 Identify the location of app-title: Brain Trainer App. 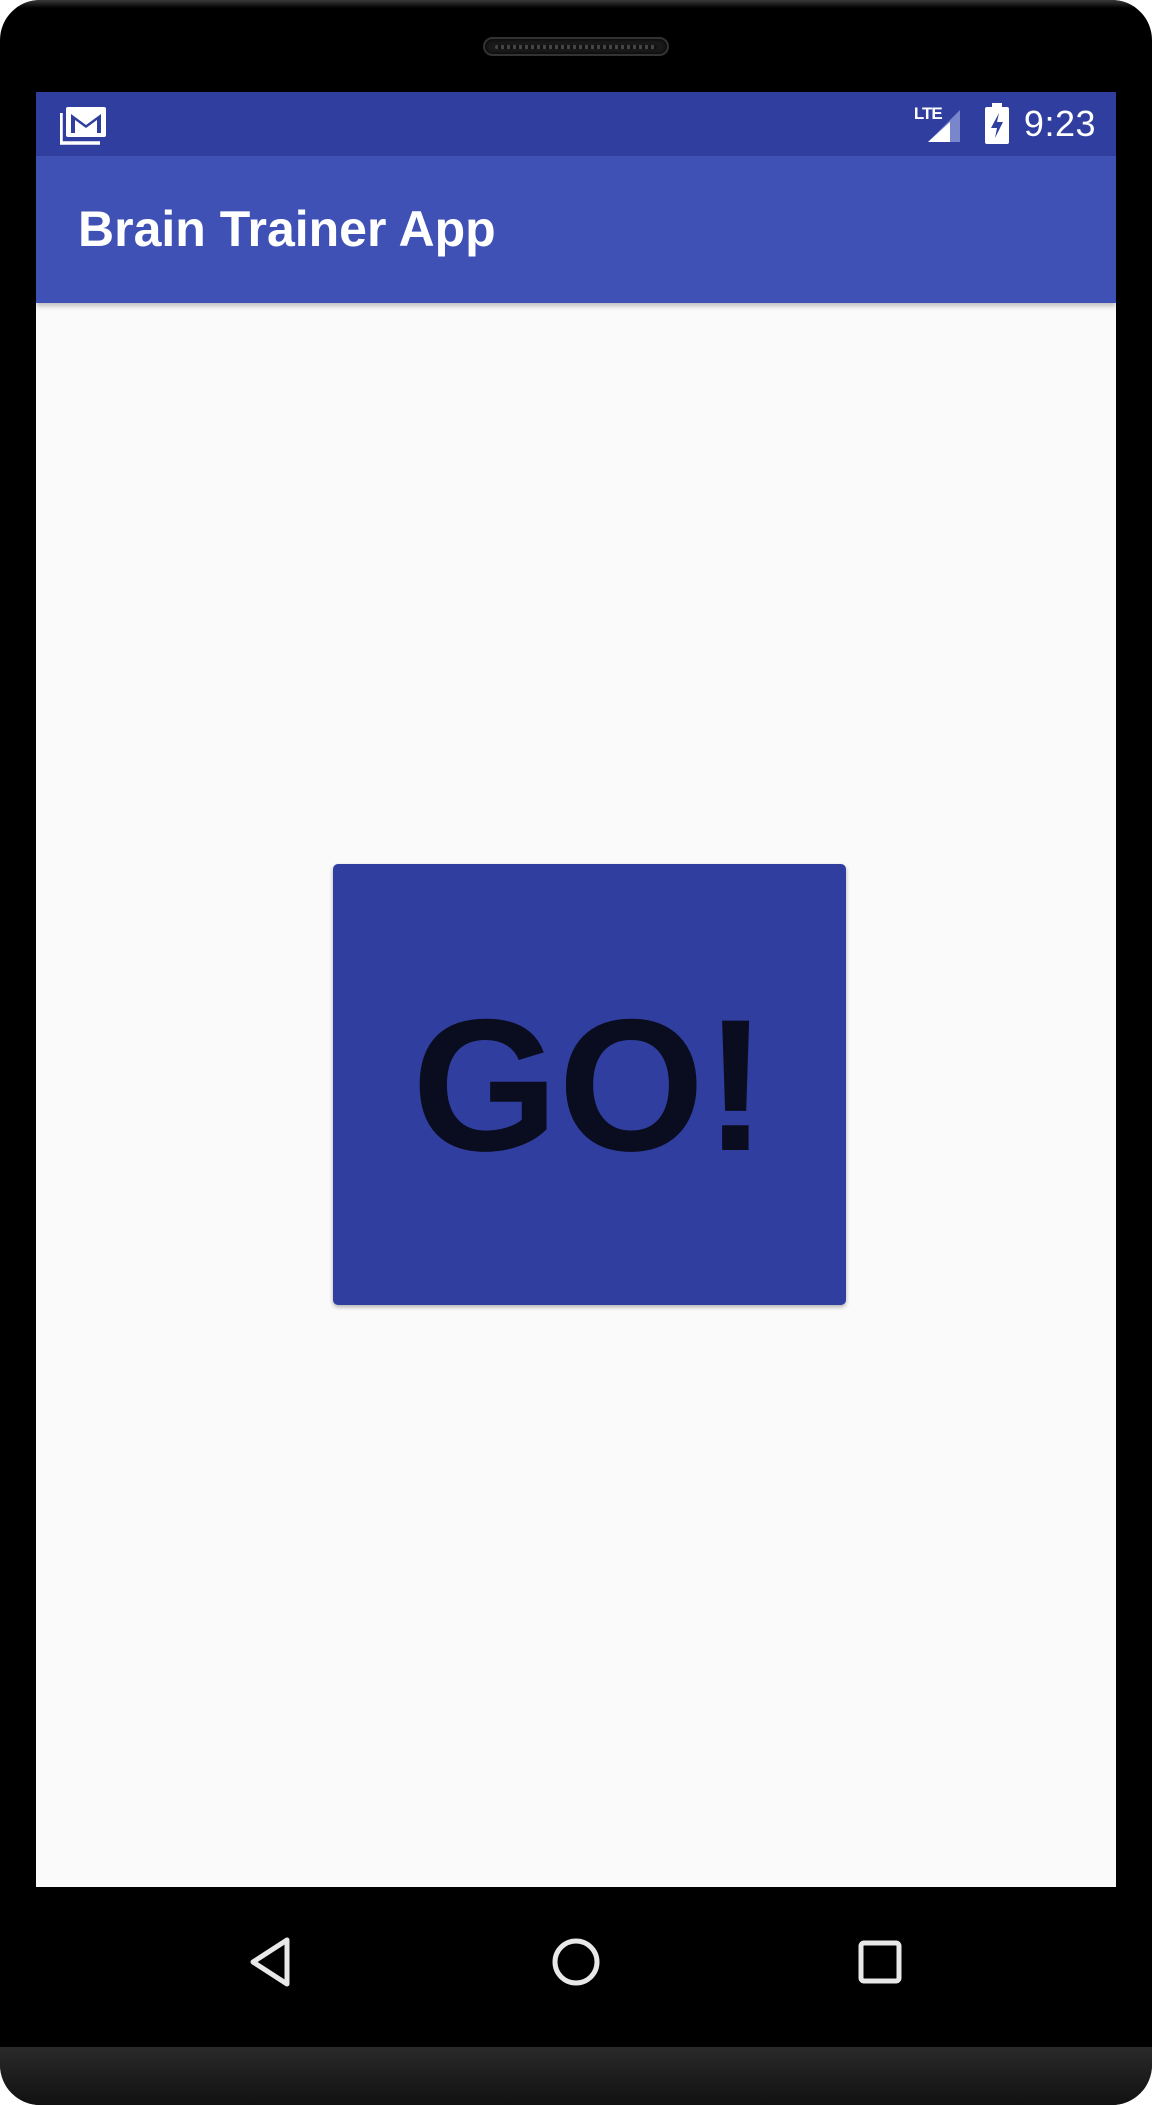
(287, 229).